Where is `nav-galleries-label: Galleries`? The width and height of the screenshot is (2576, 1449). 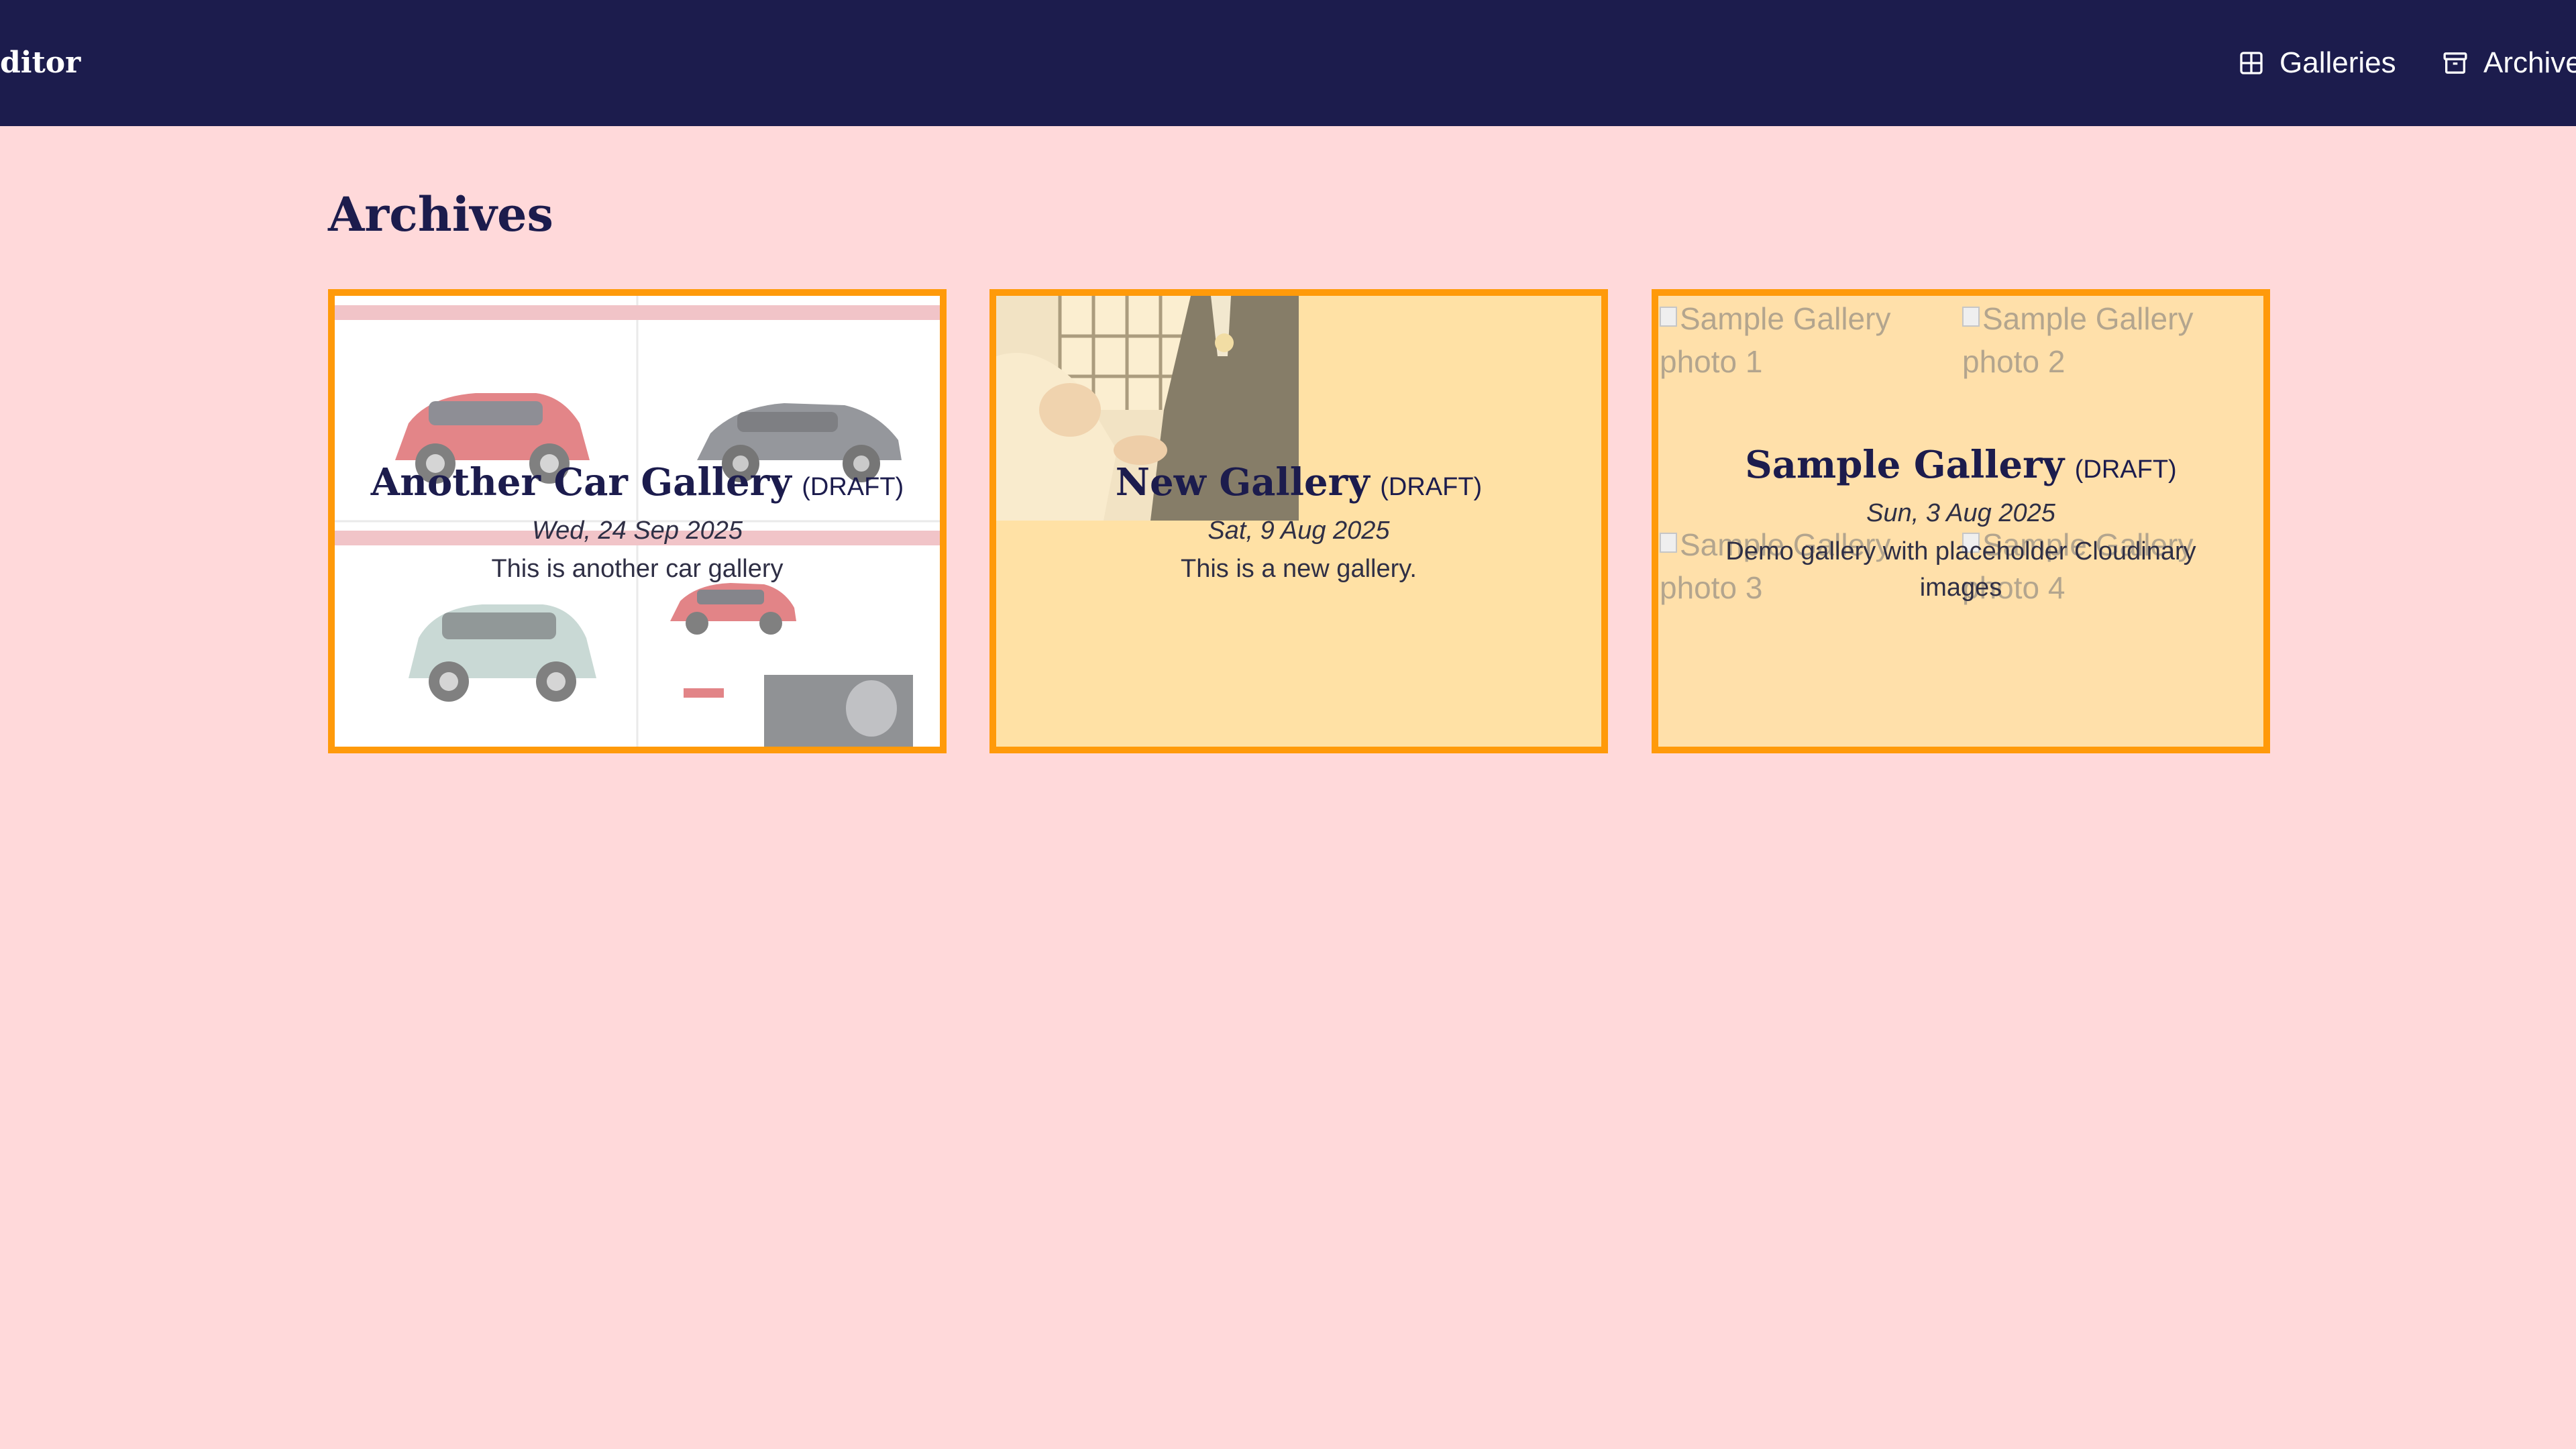
nav-galleries-label: Galleries is located at coordinates (2337, 62).